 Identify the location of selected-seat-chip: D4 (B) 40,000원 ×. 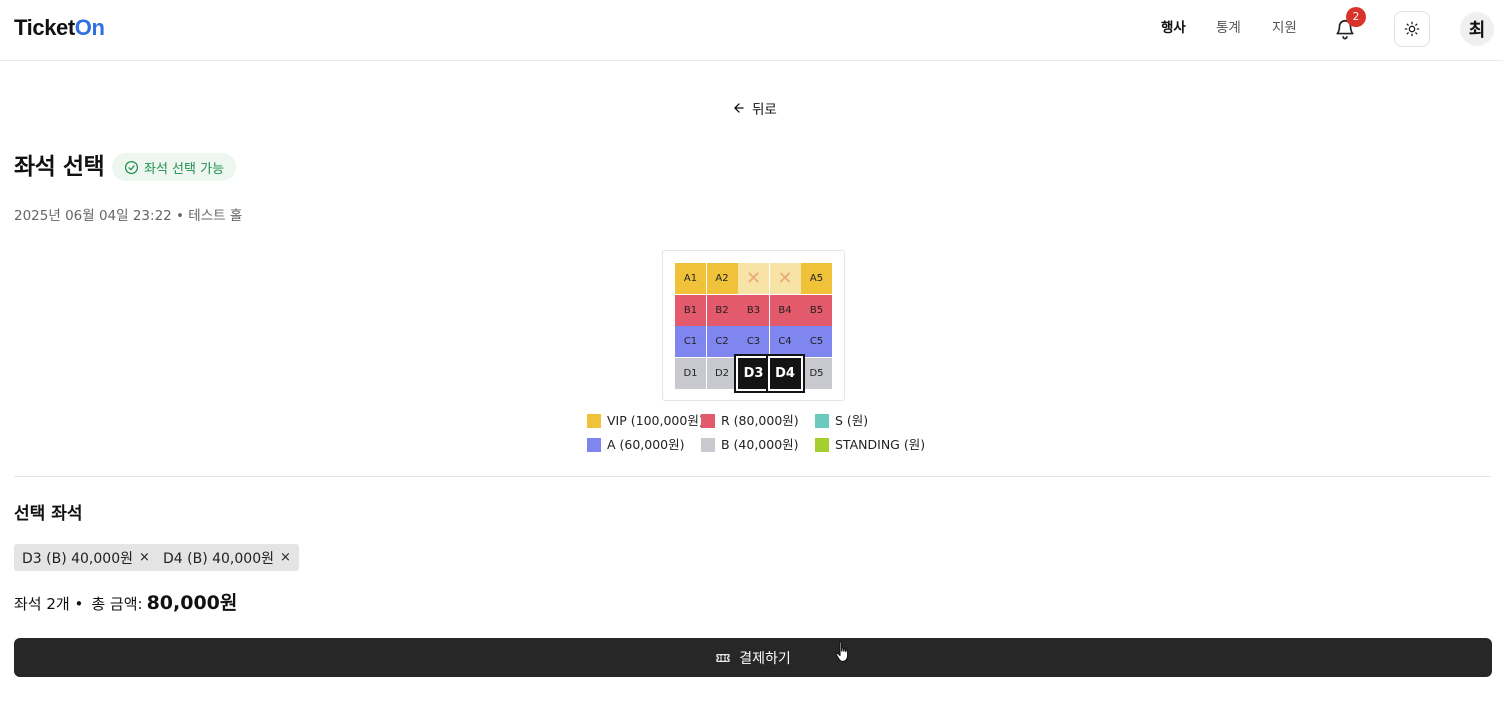
(227, 557).